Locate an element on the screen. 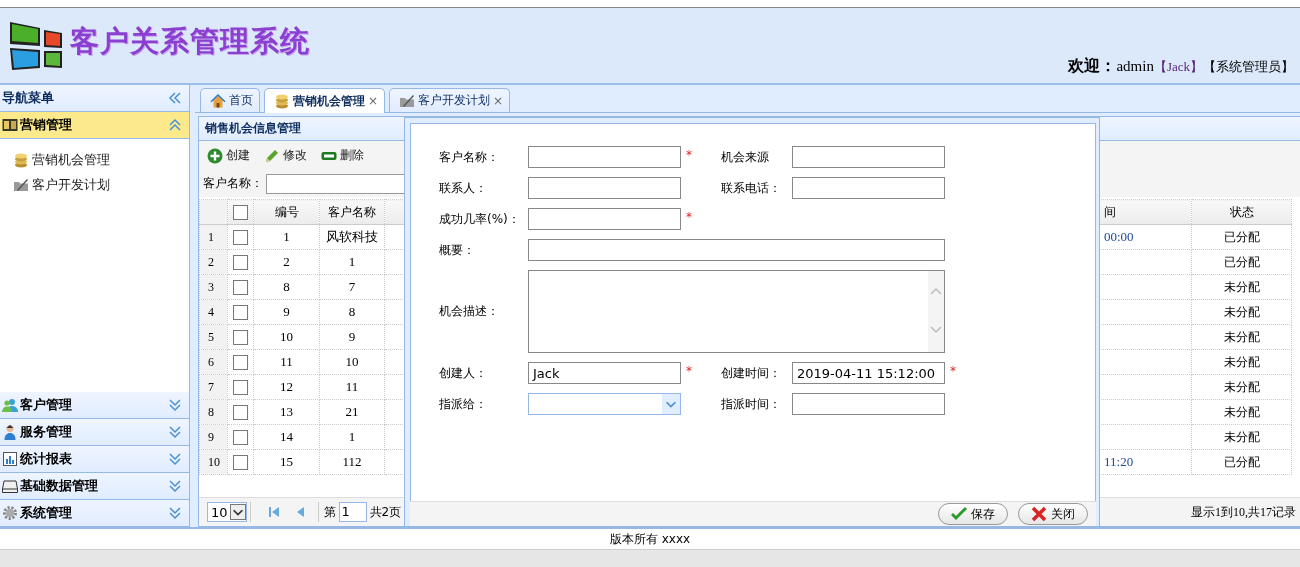  ledger-icon is located at coordinates (10, 125).